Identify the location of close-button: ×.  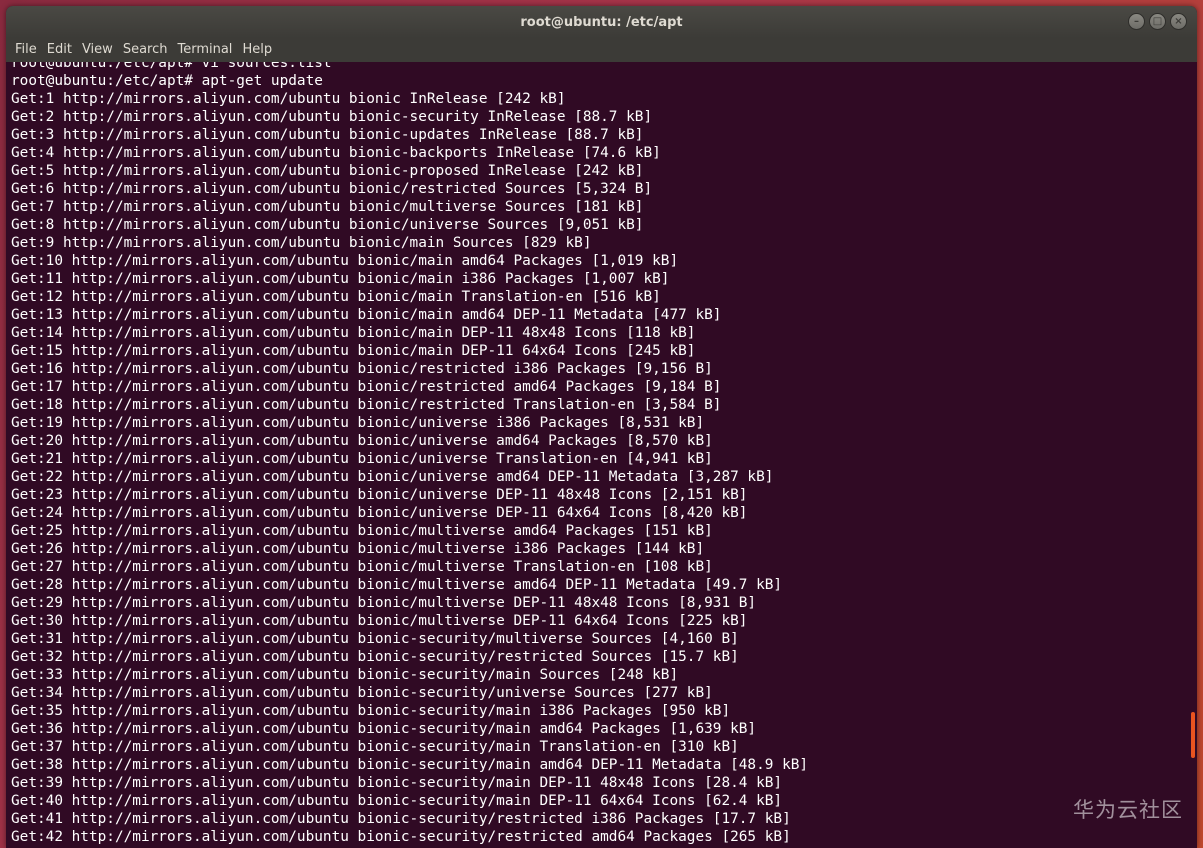
(1178, 21).